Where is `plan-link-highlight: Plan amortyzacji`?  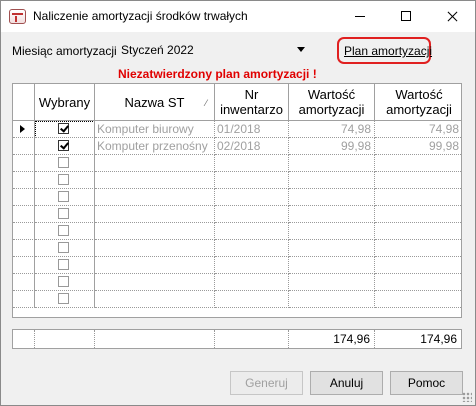 plan-link-highlight: Plan amortyzacji is located at coordinates (384, 50).